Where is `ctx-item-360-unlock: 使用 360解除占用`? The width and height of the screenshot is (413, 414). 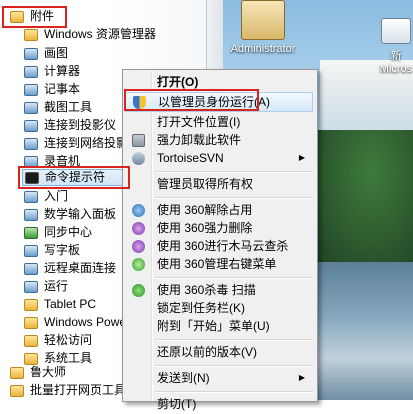 ctx-item-360-unlock: 使用 360解除占用 is located at coordinates (219, 210).